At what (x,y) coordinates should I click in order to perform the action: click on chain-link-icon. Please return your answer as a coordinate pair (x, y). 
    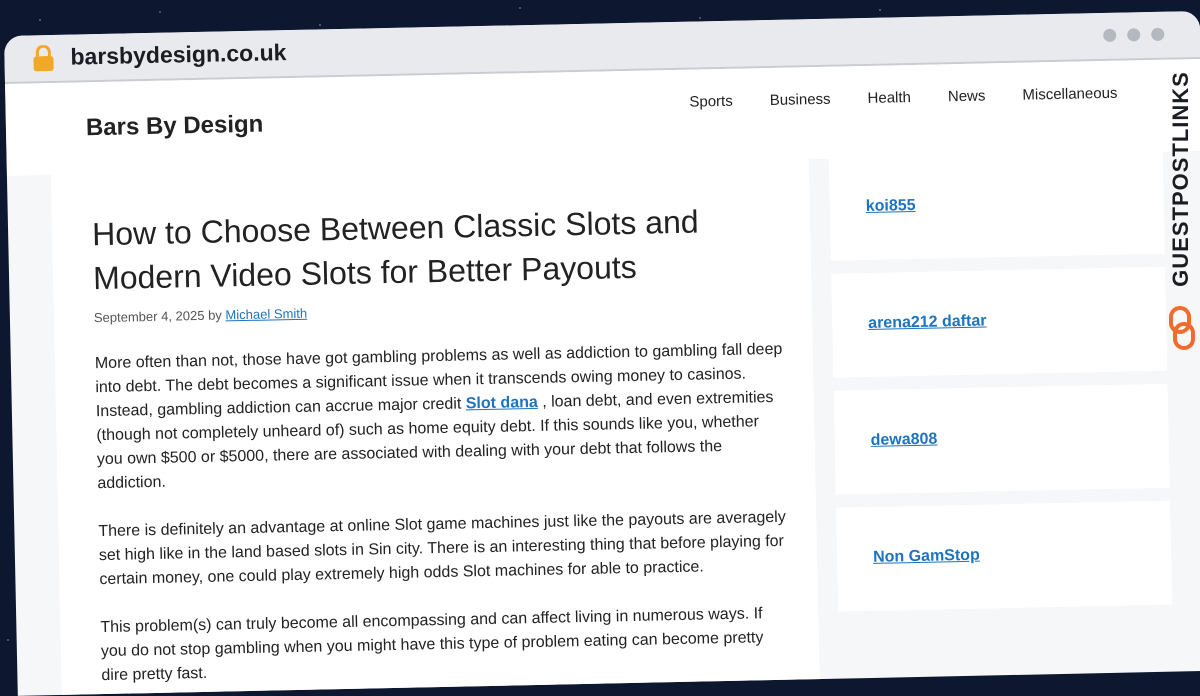
    Looking at the image, I should click on (1182, 328).